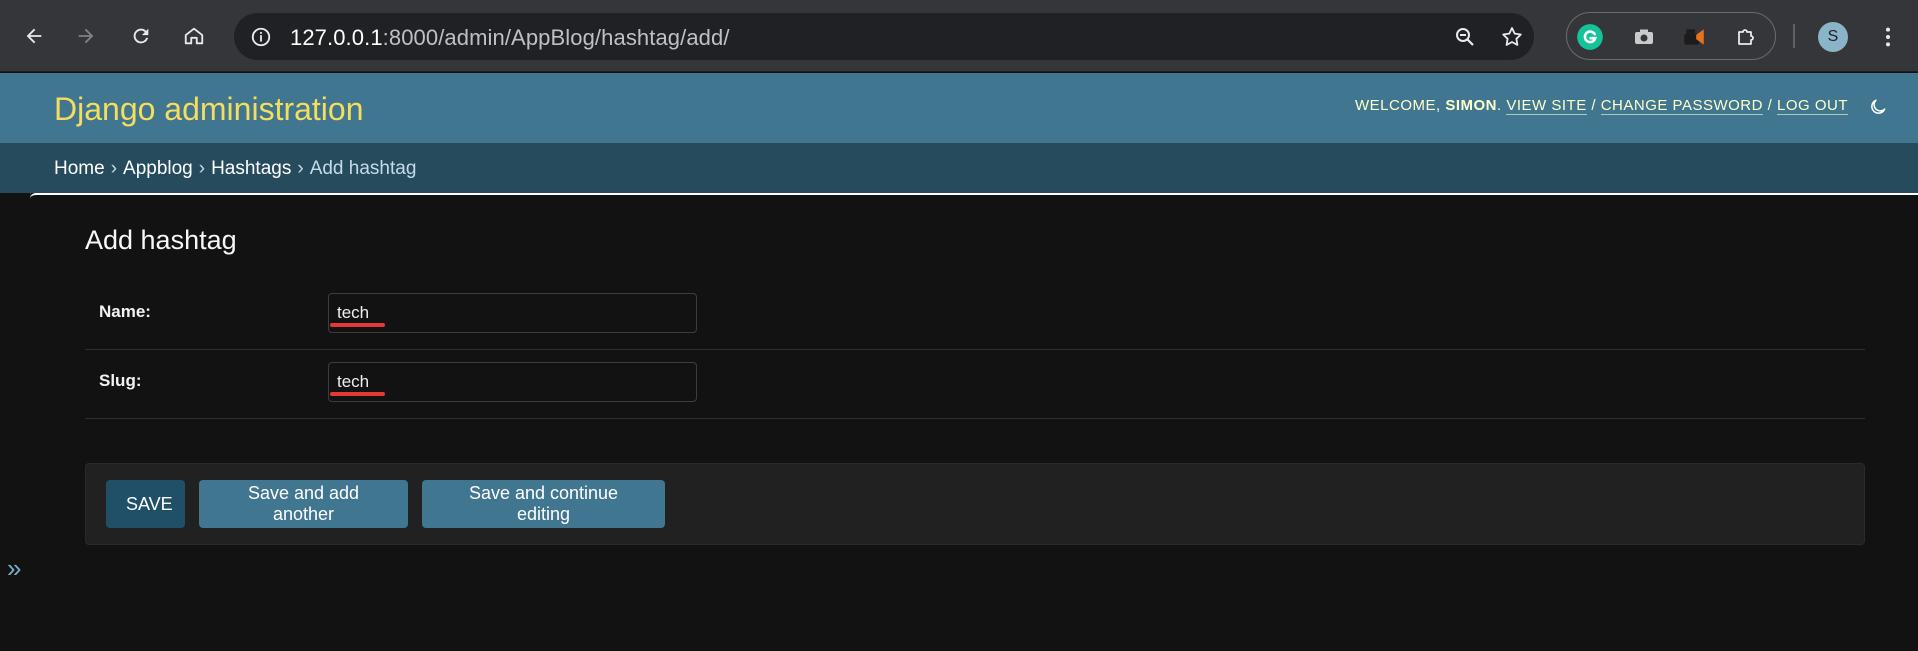 Image resolution: width=1918 pixels, height=651 pixels. Describe the element at coordinates (161, 240) in the screenshot. I see `page-title: Add hashtag` at that location.